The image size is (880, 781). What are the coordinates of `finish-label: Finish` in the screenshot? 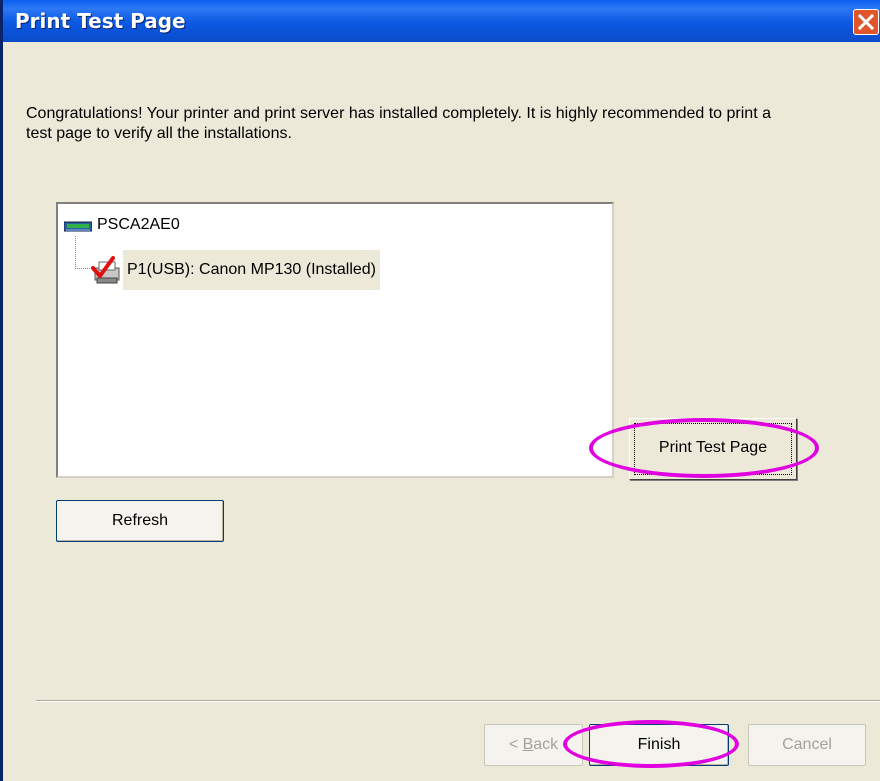 It's located at (659, 744).